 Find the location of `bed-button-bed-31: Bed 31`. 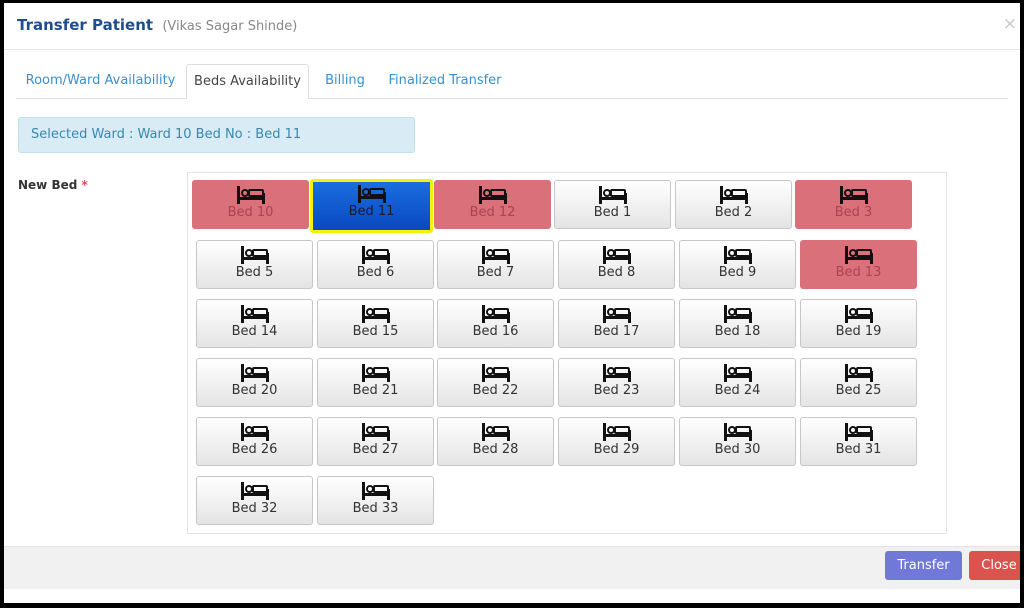

bed-button-bed-31: Bed 31 is located at coordinates (858, 441).